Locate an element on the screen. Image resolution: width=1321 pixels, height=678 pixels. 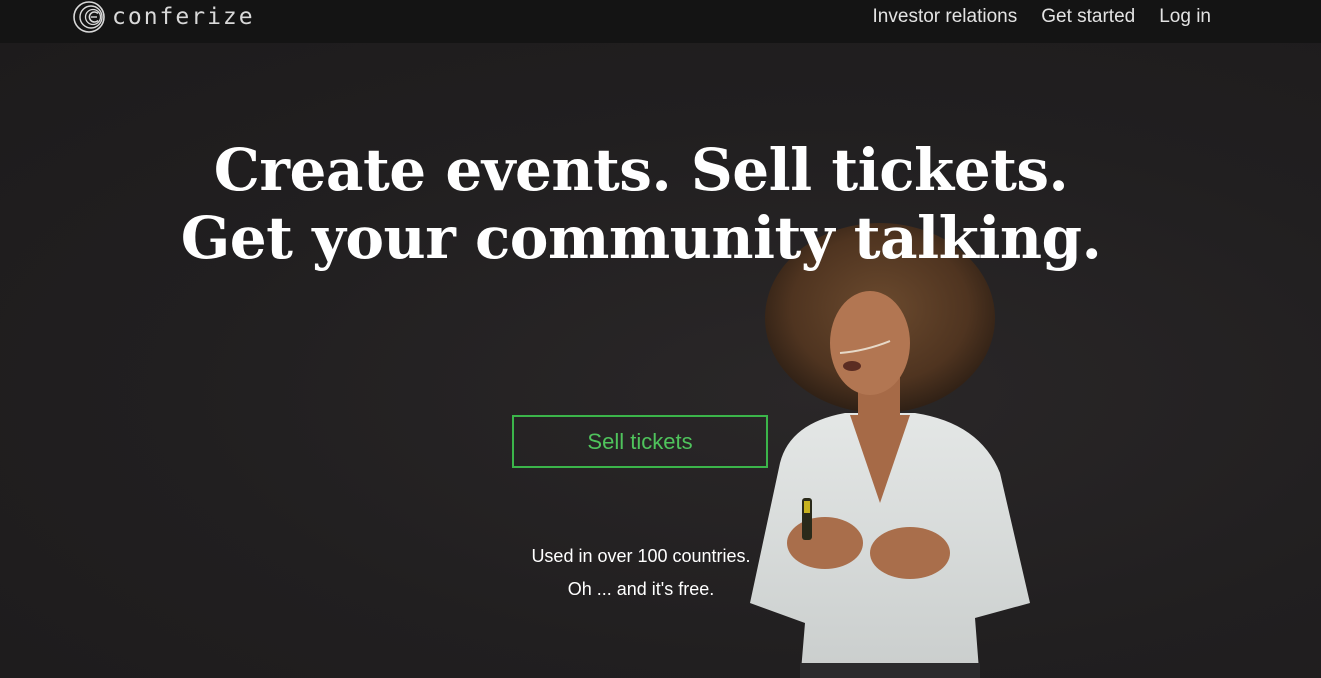
tagline-line-2: Oh ... and it's free. is located at coordinates (641, 589).